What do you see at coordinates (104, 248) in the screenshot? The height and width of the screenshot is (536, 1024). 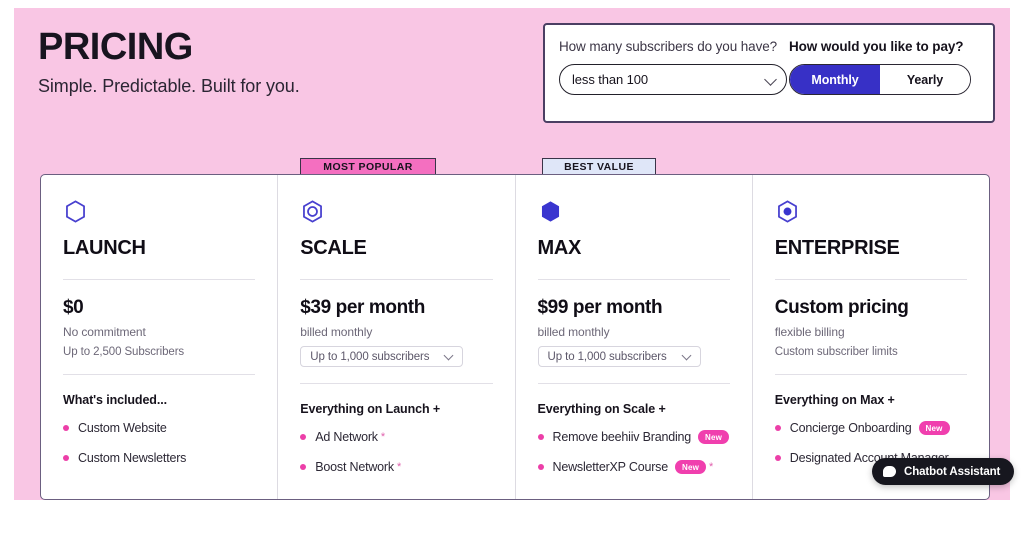 I see `plan-name: LAUNCH` at bounding box center [104, 248].